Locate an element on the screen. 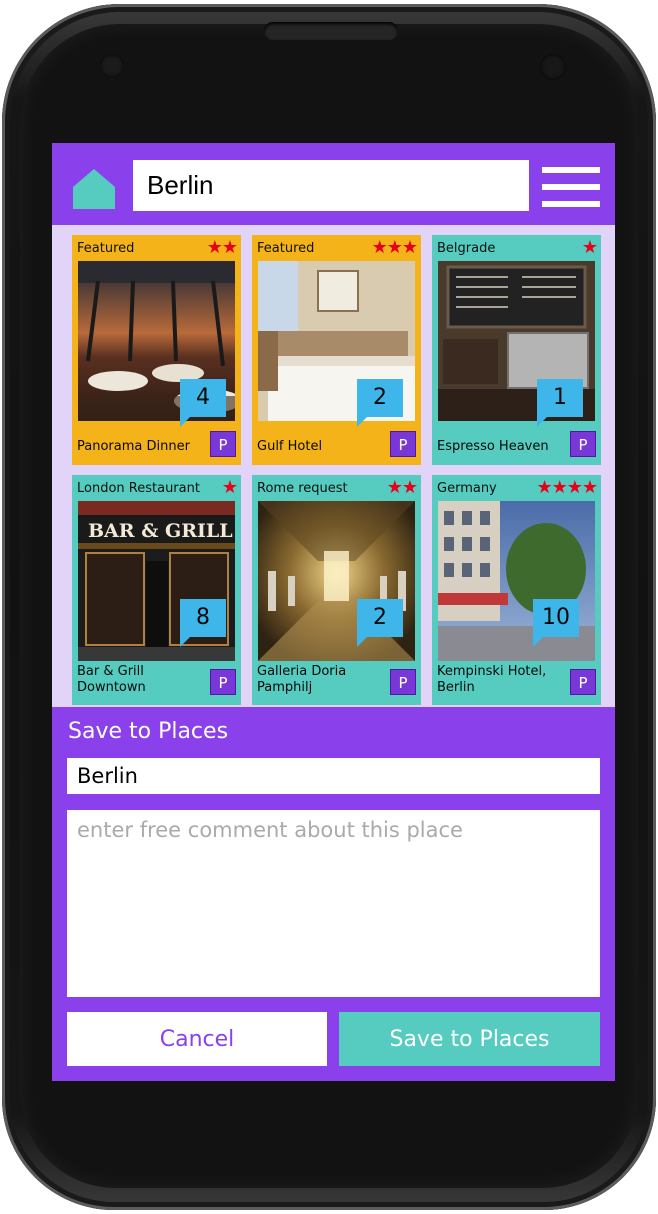  place-name-input: Berlin is located at coordinates (333, 776).